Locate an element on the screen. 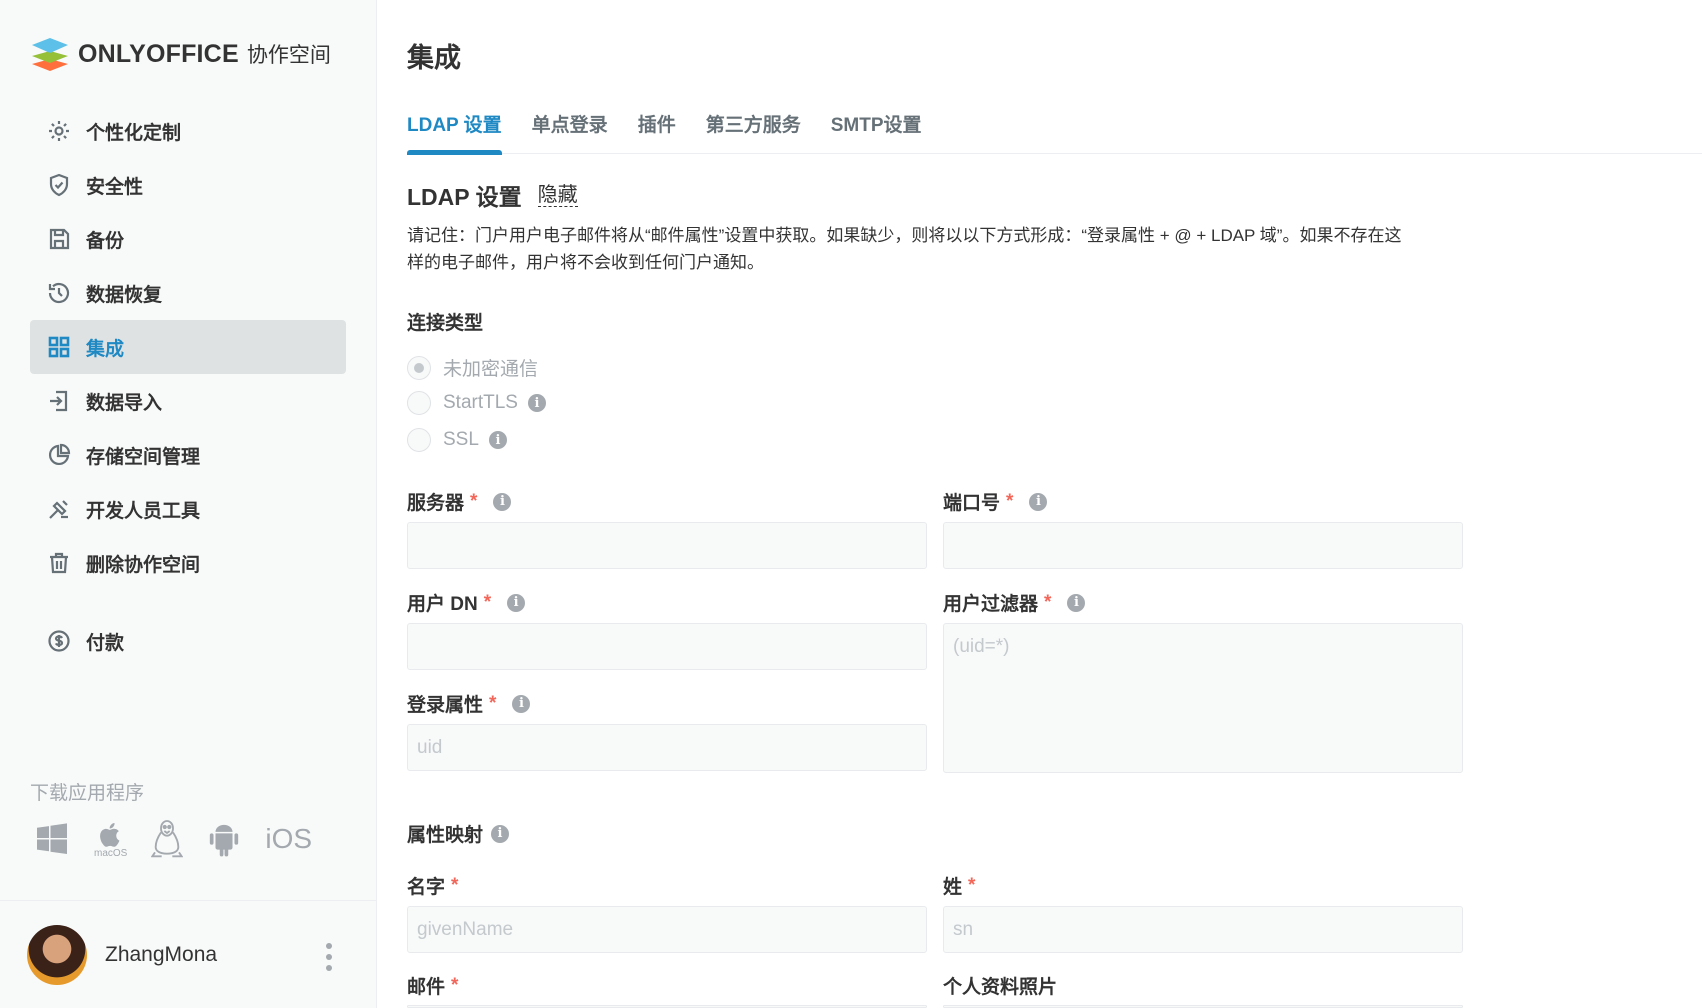 The width and height of the screenshot is (1702, 1008). tab-bar: LDAP 设置 单点登录 插件 第三方服务 SMTP设置 is located at coordinates (1054, 129).